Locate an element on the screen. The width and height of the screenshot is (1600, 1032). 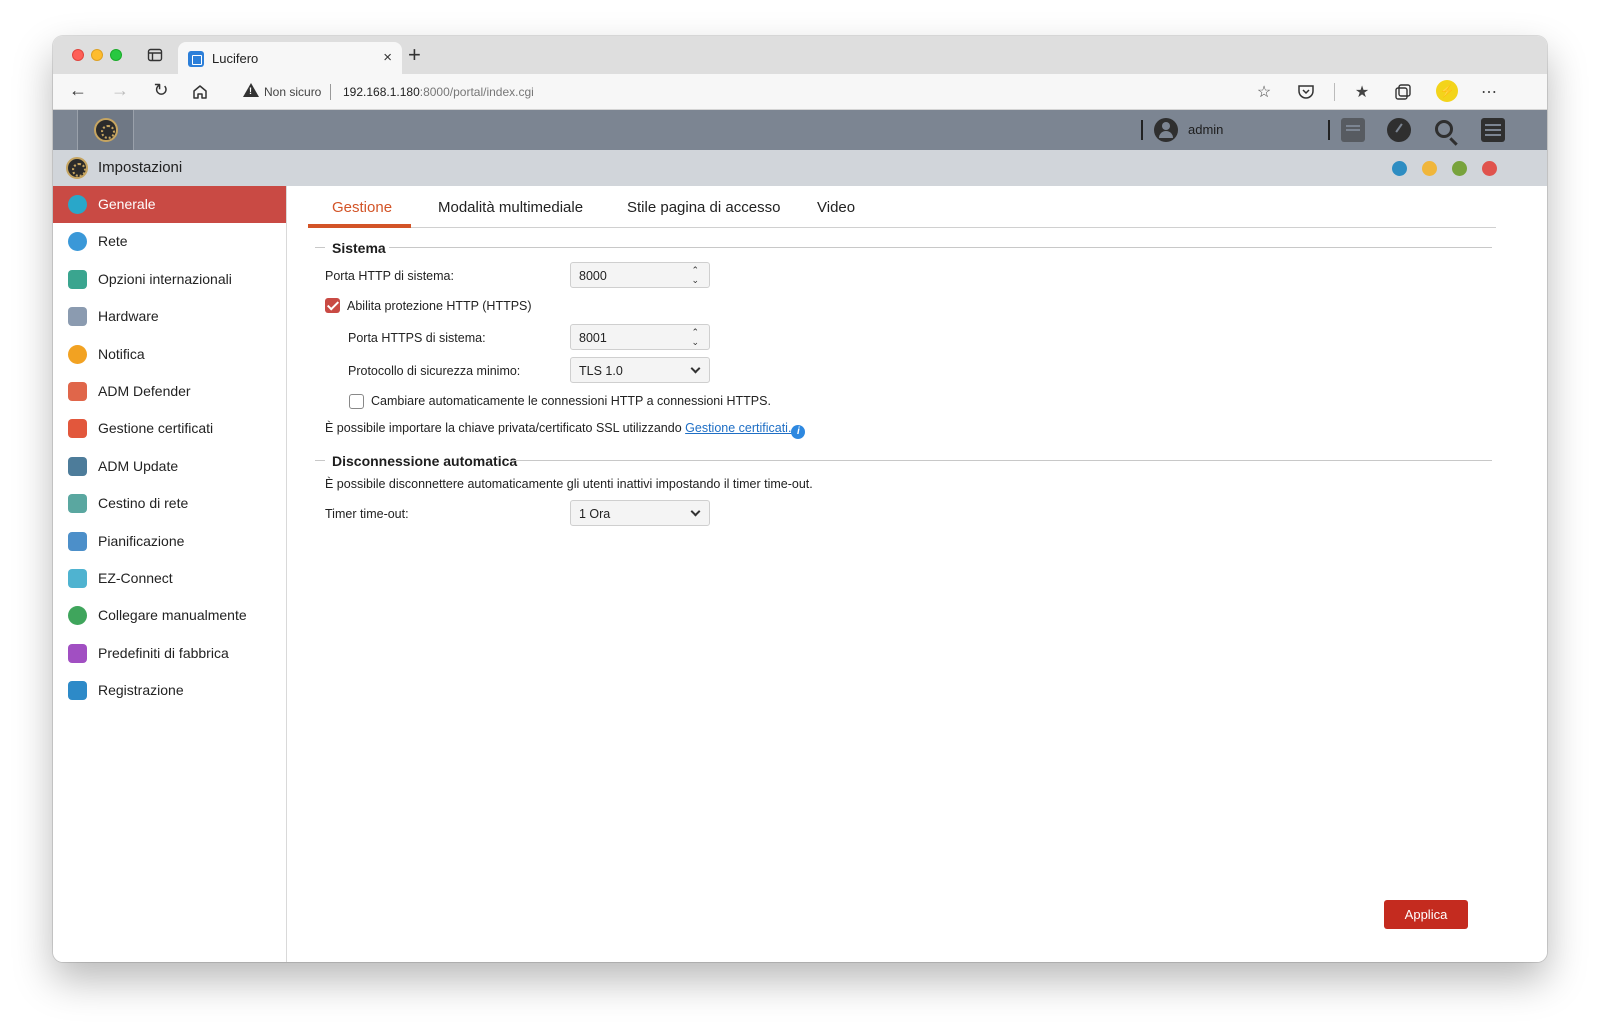
sidebar-item: Notifica is located at coordinates (169, 354).